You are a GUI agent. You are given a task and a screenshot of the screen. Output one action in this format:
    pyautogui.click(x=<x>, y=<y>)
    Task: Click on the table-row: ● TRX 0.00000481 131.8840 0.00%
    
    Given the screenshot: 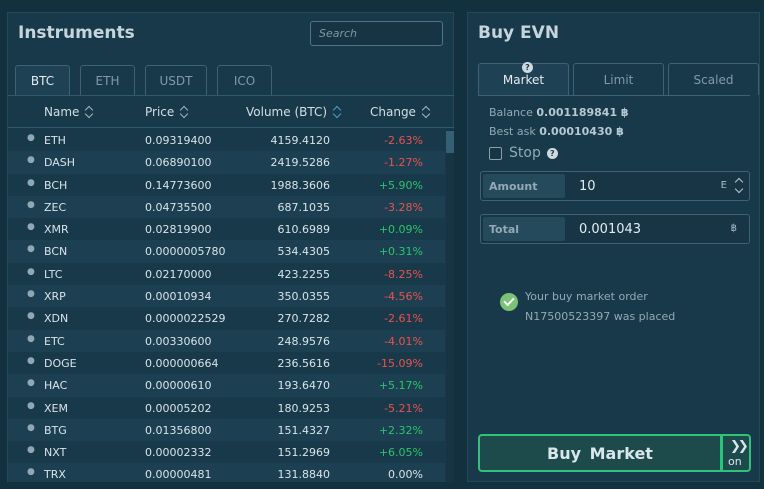 What is the action you would take?
    pyautogui.click(x=226, y=472)
    